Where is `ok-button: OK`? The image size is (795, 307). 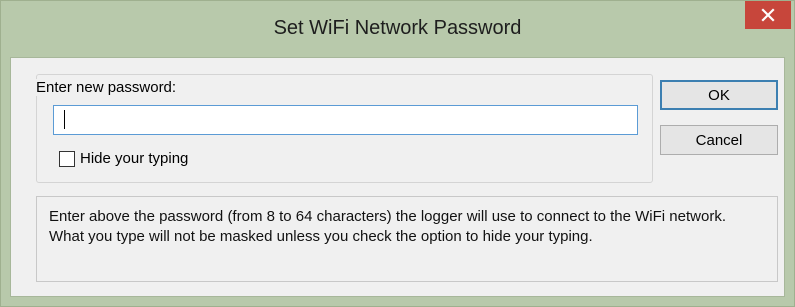
ok-button: OK is located at coordinates (719, 95).